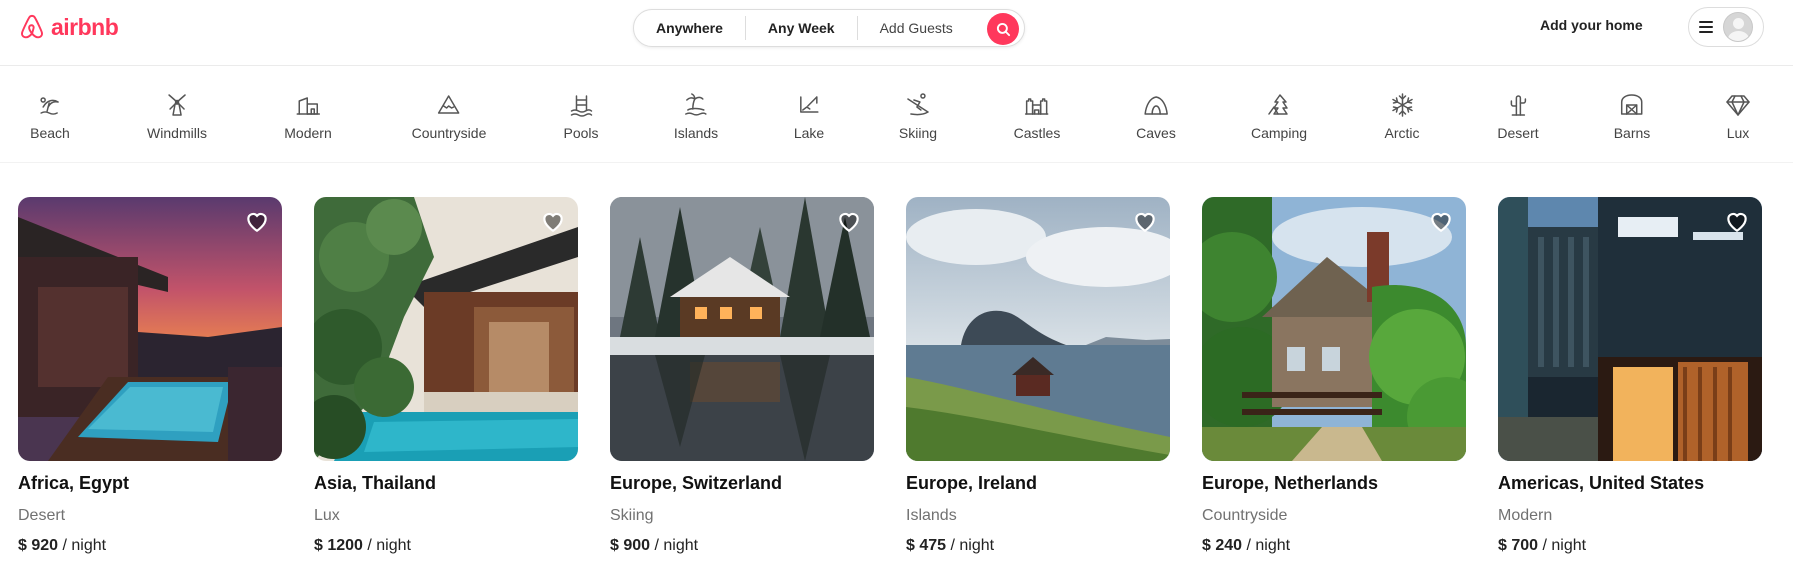  I want to click on category-label: Castles, so click(1037, 133).